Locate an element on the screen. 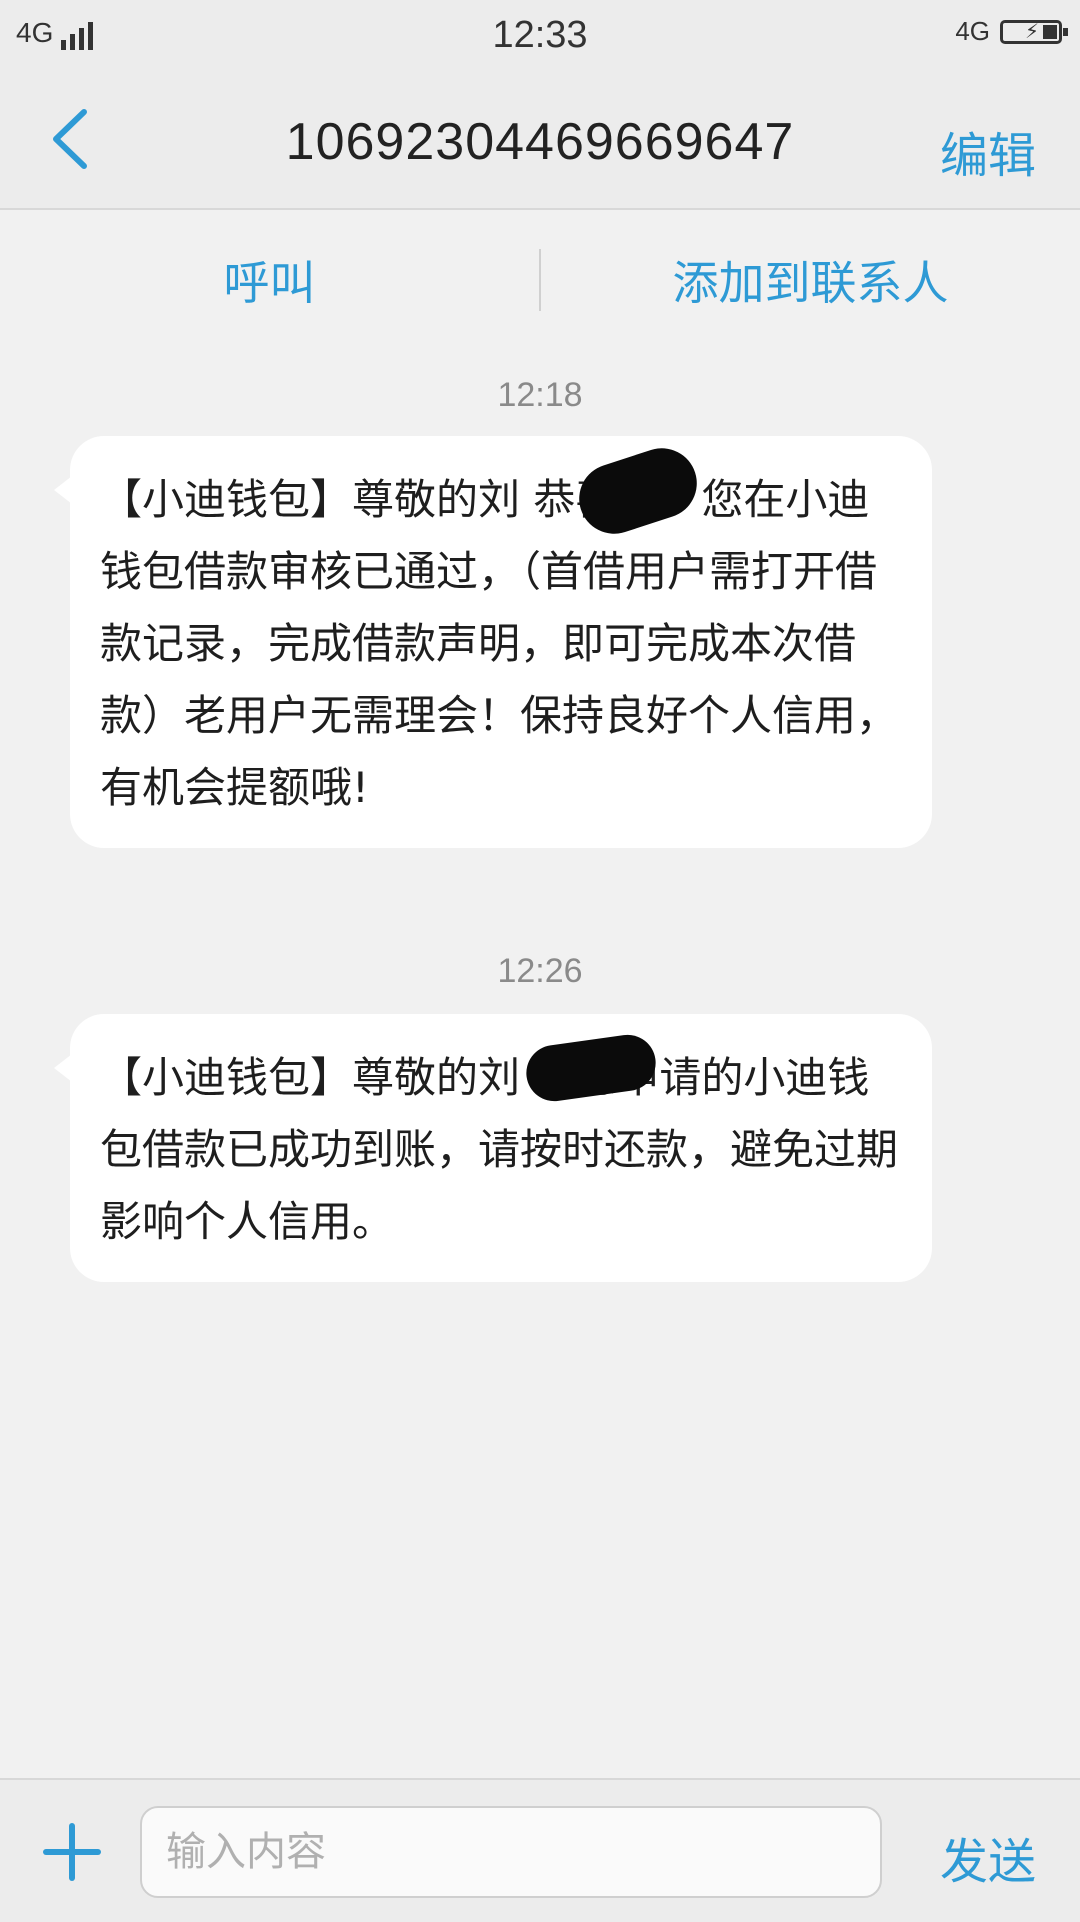  battery-icon: ⚡ is located at coordinates (1034, 31).